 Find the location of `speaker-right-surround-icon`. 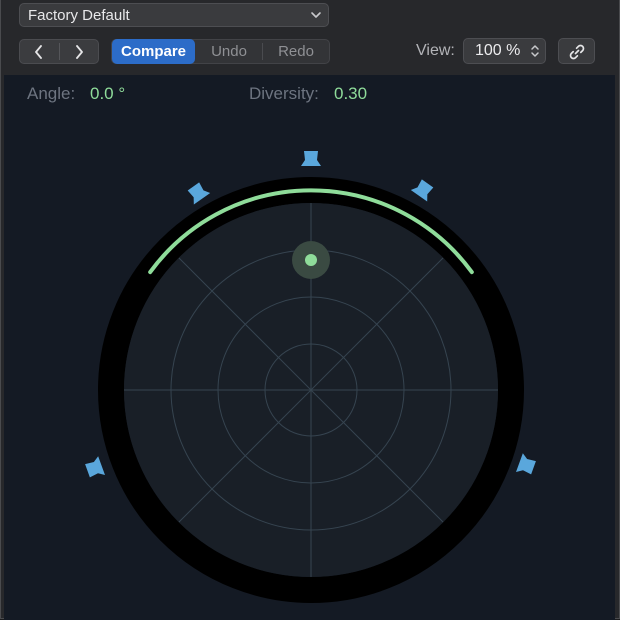

speaker-right-surround-icon is located at coordinates (526, 464).